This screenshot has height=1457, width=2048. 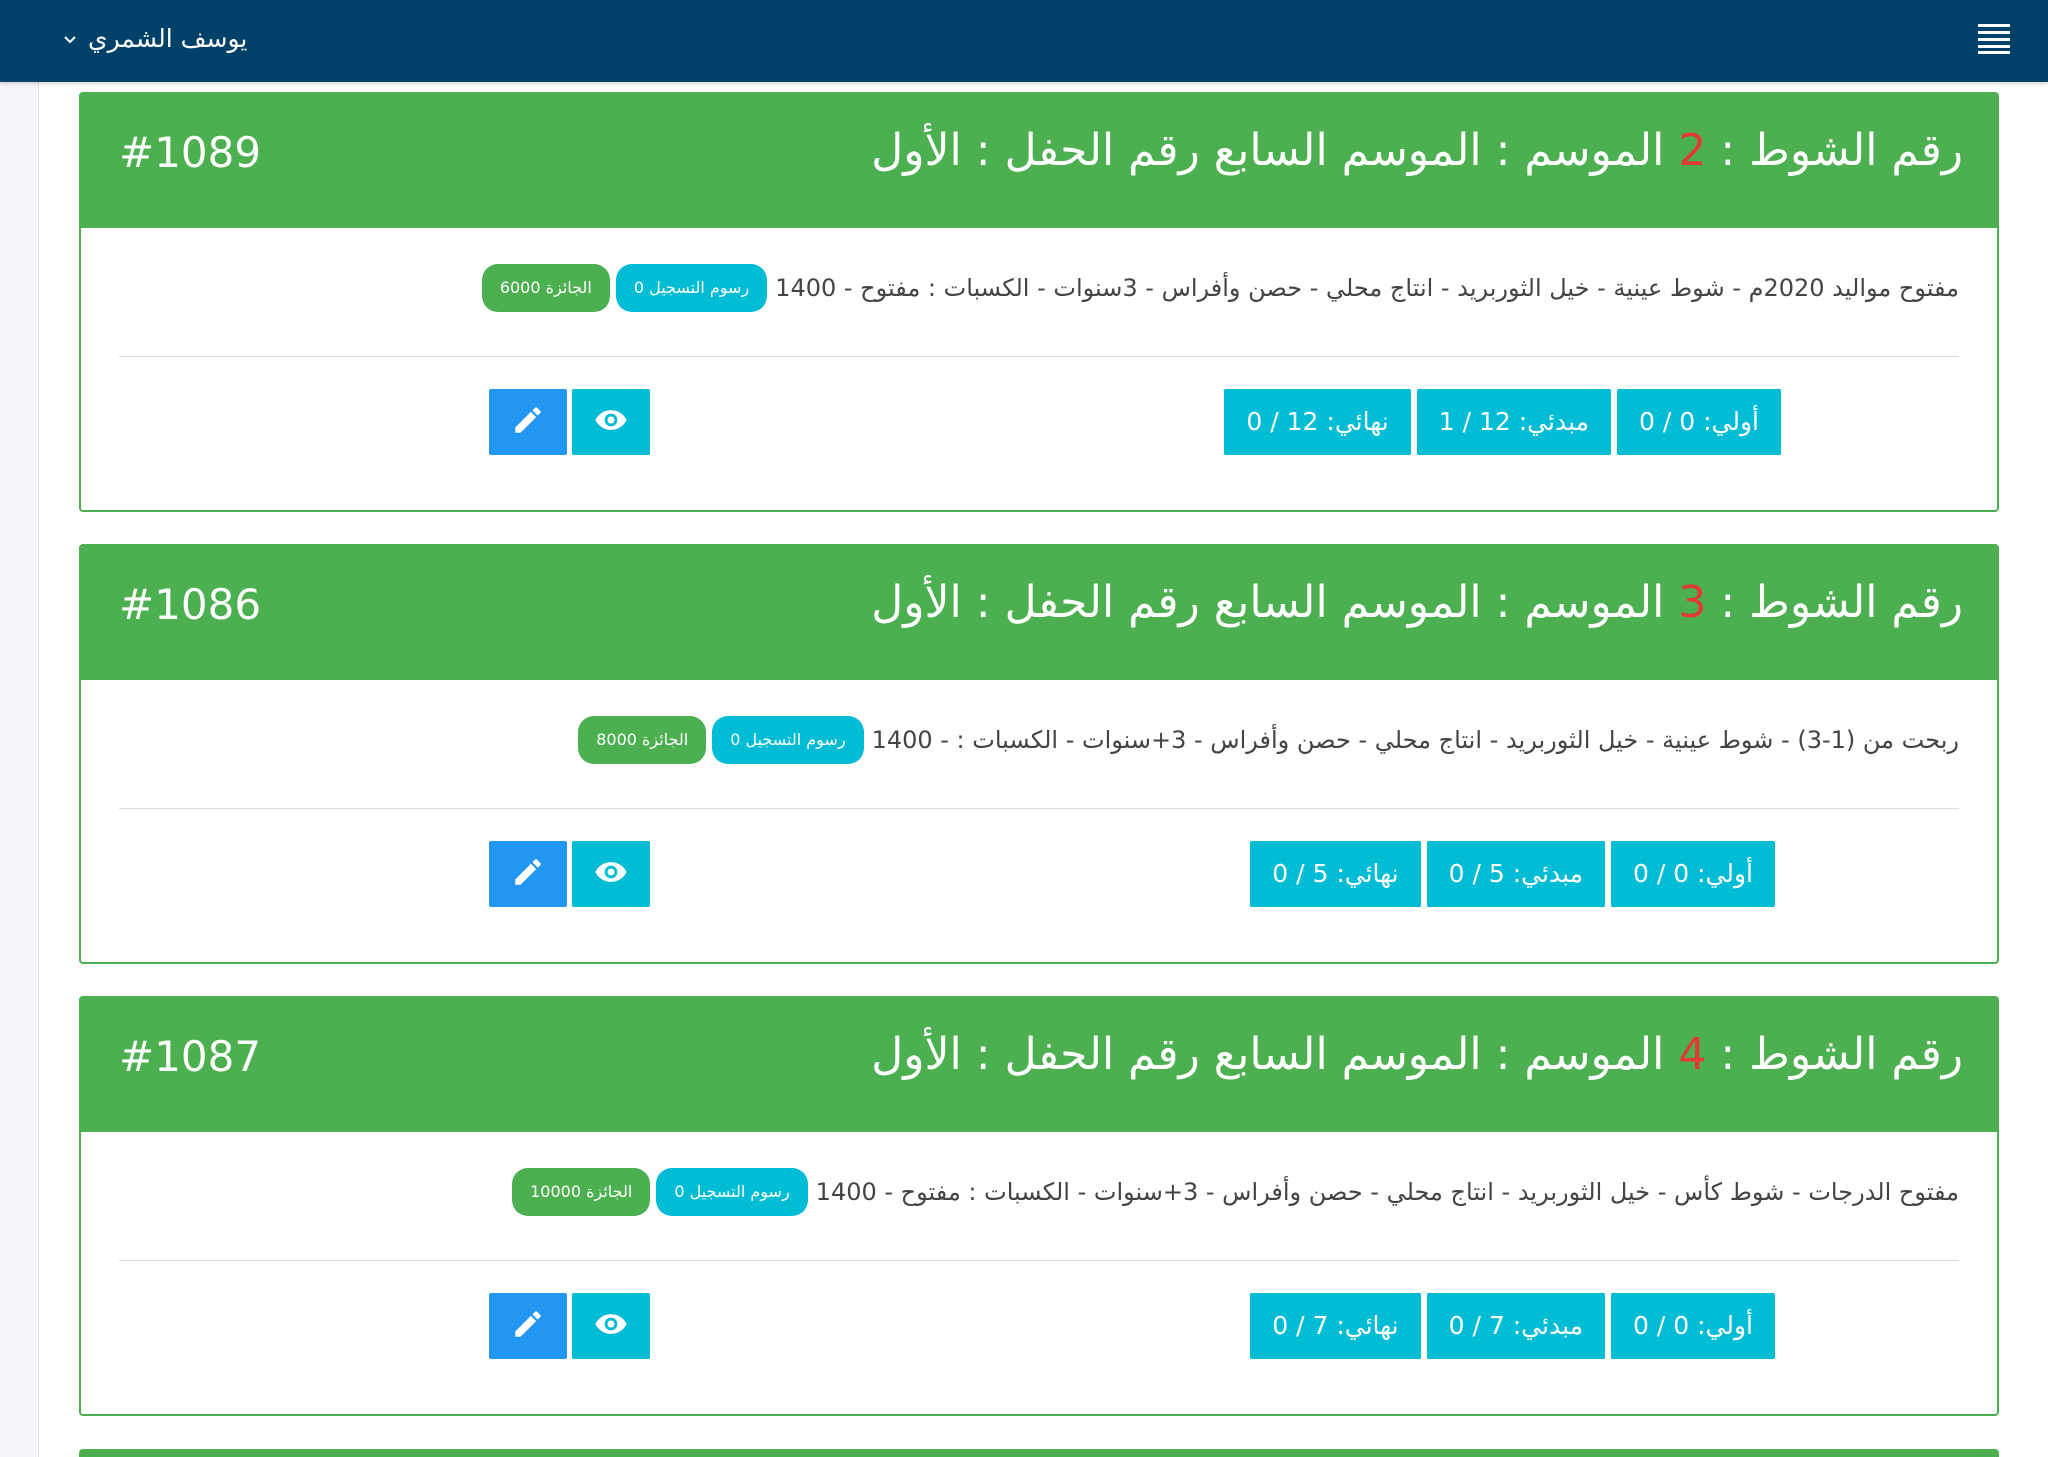 What do you see at coordinates (581, 1192) in the screenshot?
I see `prize-badge: الجائزة 10000` at bounding box center [581, 1192].